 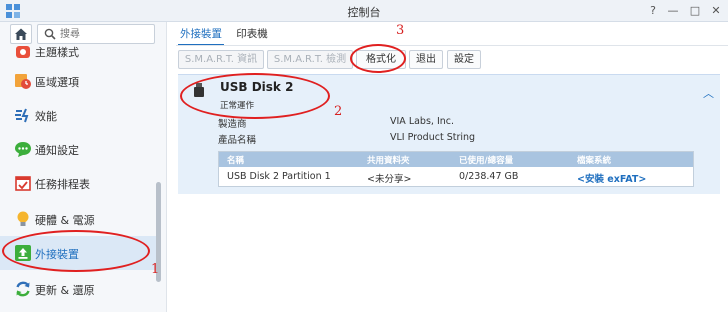 I want to click on annotation-number-3: 3, so click(x=400, y=30).